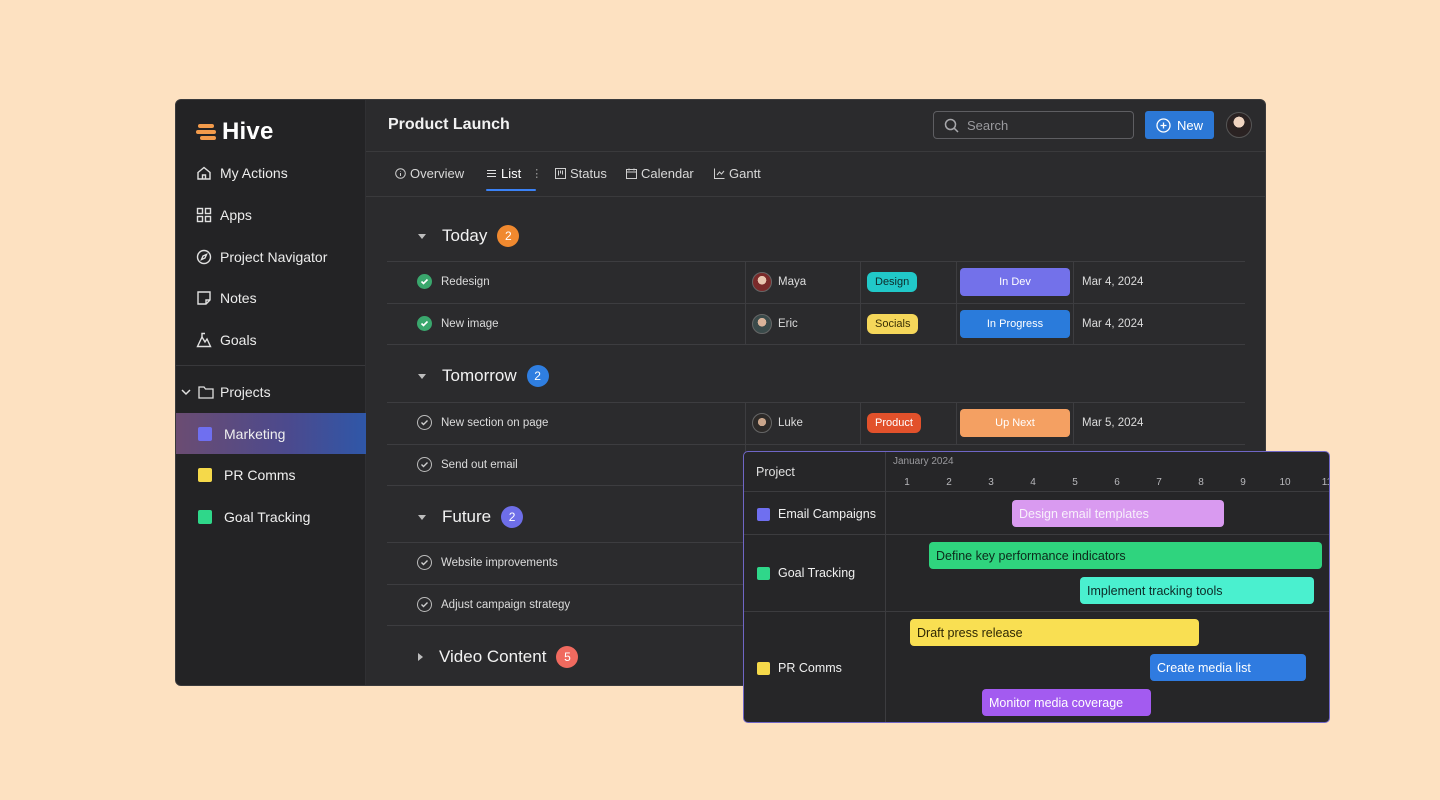 This screenshot has width=1440, height=800. I want to click on table-row: Redesign Maya Design In Dev Mar 4, 2024, so click(816, 282).